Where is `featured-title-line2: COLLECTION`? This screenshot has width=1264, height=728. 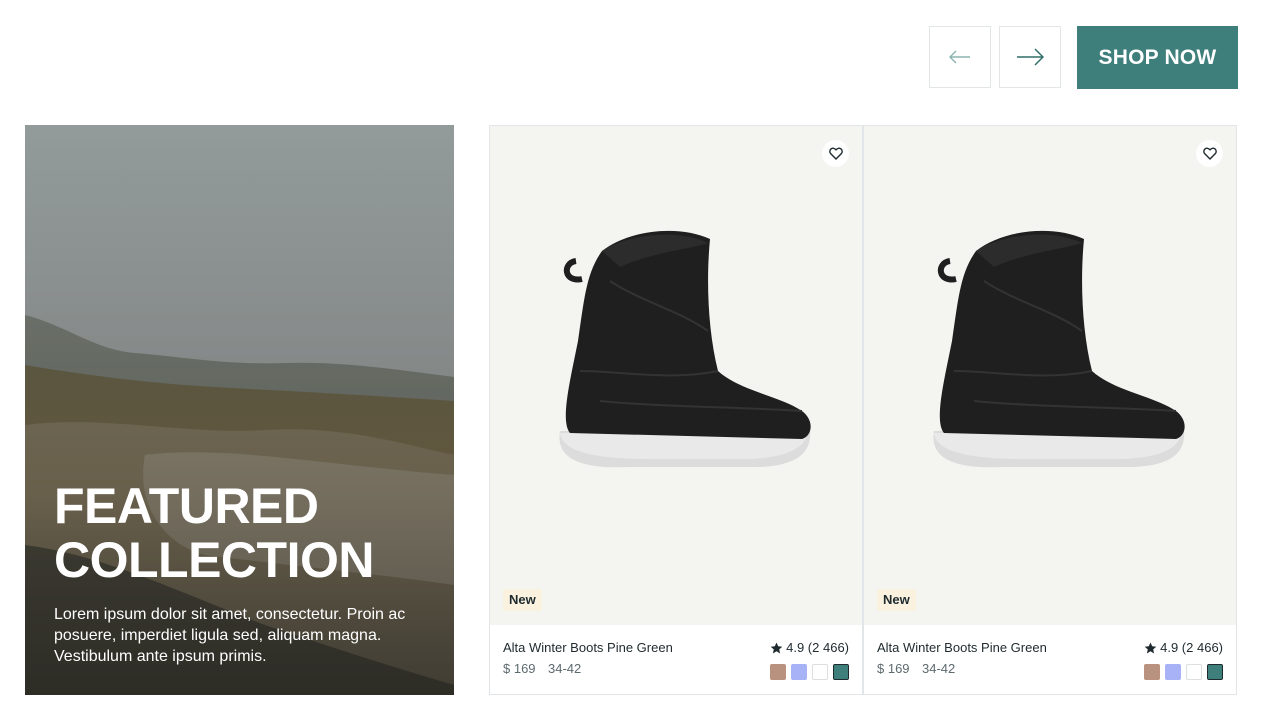 featured-title-line2: COLLECTION is located at coordinates (214, 560).